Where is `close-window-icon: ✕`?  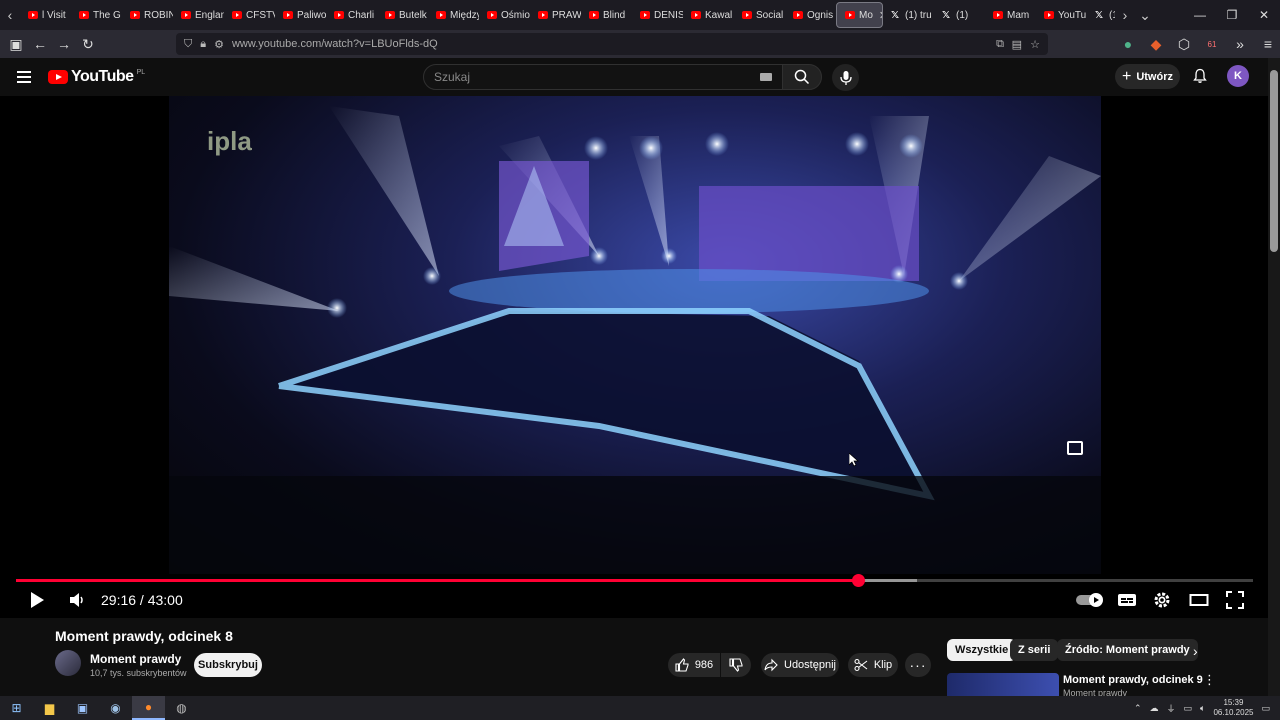 close-window-icon: ✕ is located at coordinates (1264, 15).